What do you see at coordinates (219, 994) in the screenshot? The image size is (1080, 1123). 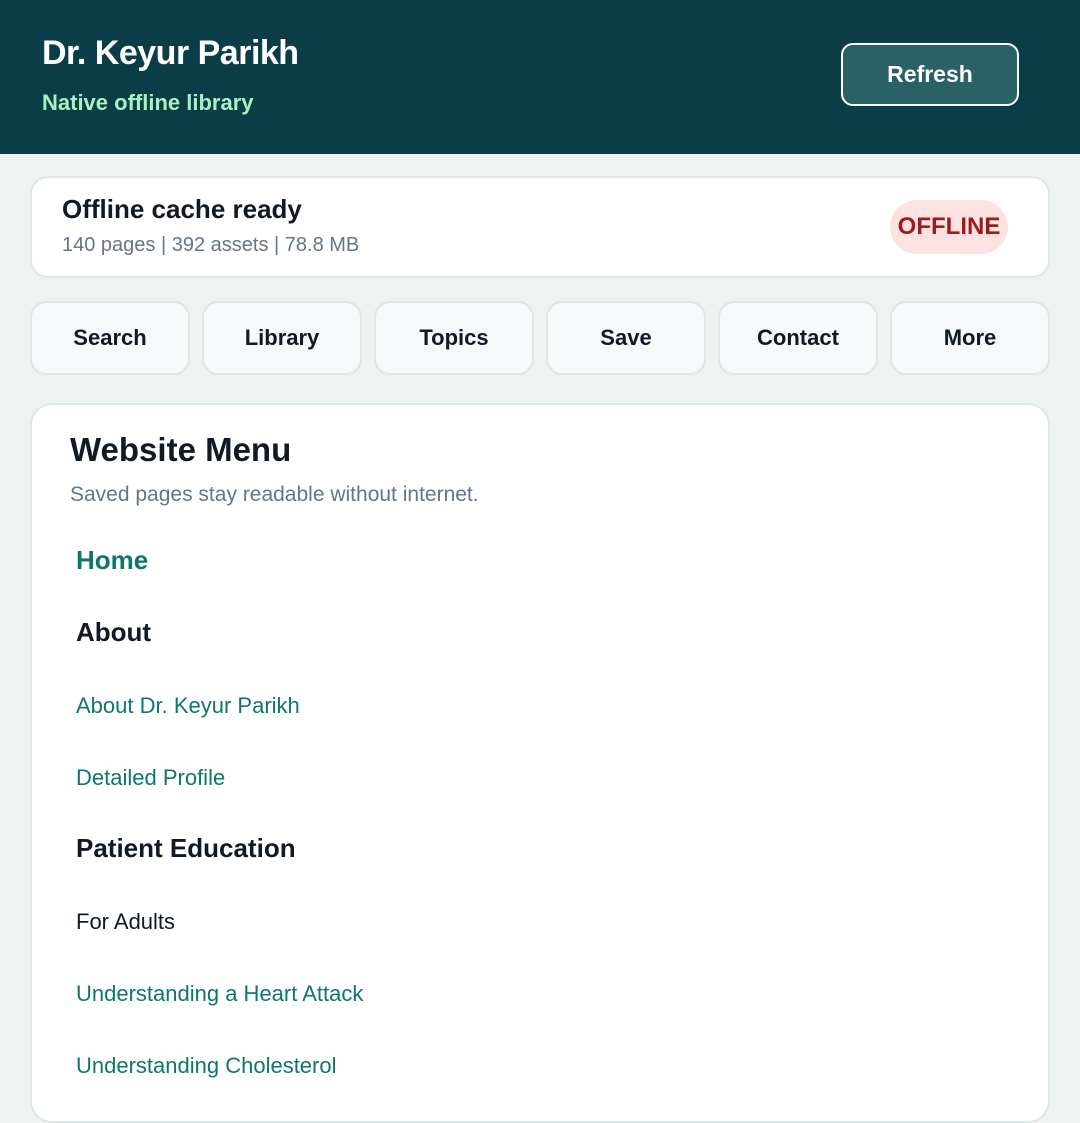 I see `menu-item-understanding-heart-attack: Understanding a Heart Attack` at bounding box center [219, 994].